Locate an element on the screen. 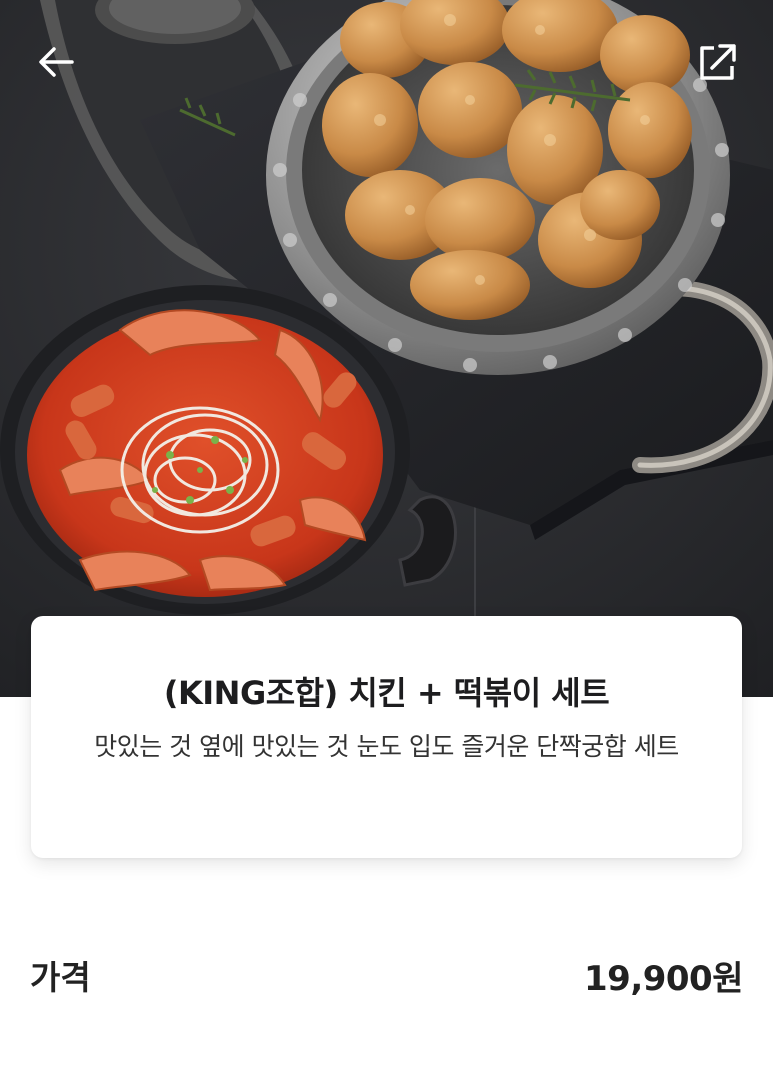  share-button is located at coordinates (718, 62).